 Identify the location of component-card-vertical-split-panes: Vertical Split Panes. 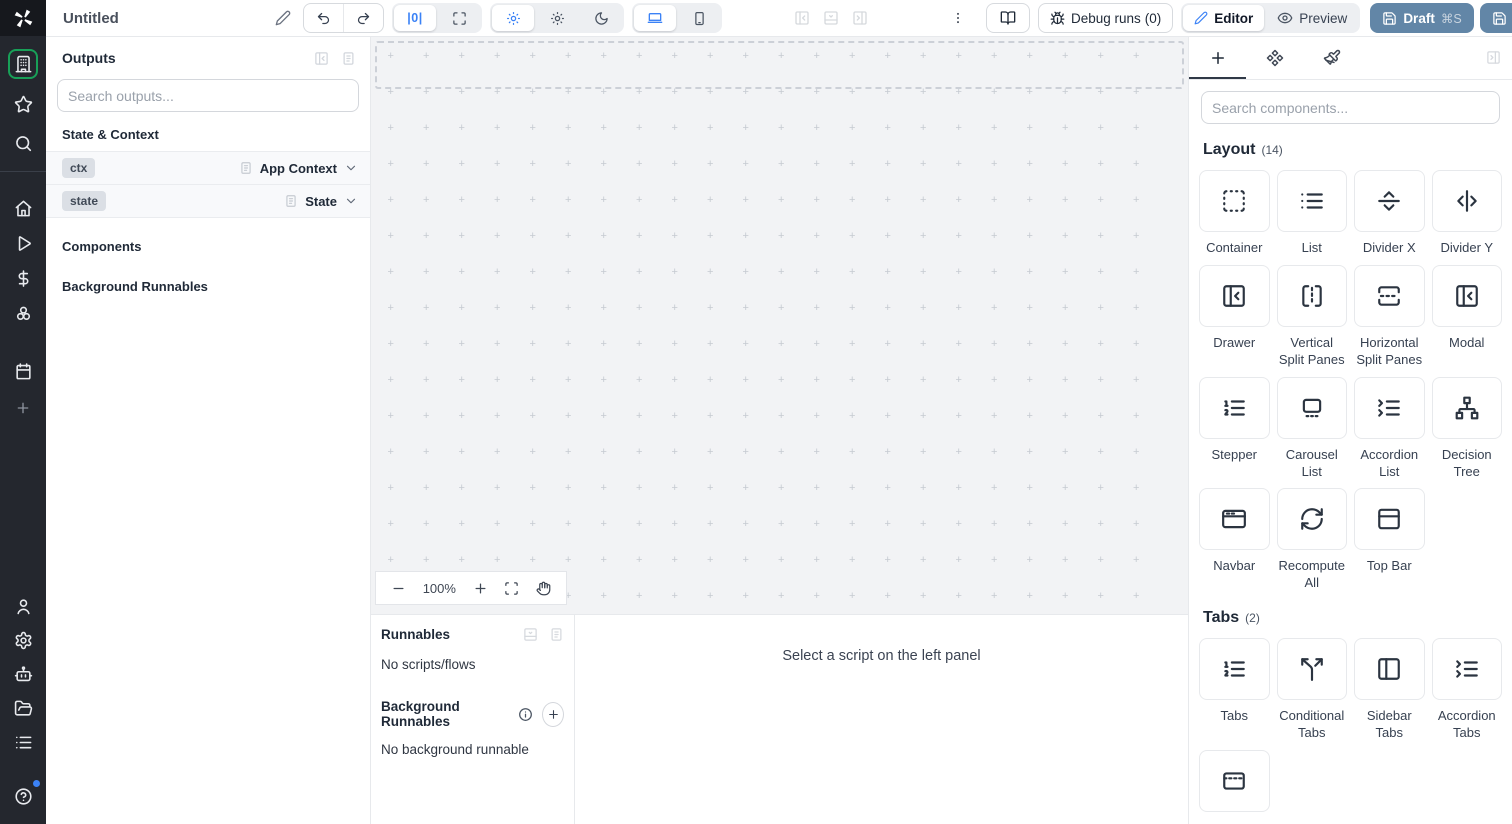
(1311, 316).